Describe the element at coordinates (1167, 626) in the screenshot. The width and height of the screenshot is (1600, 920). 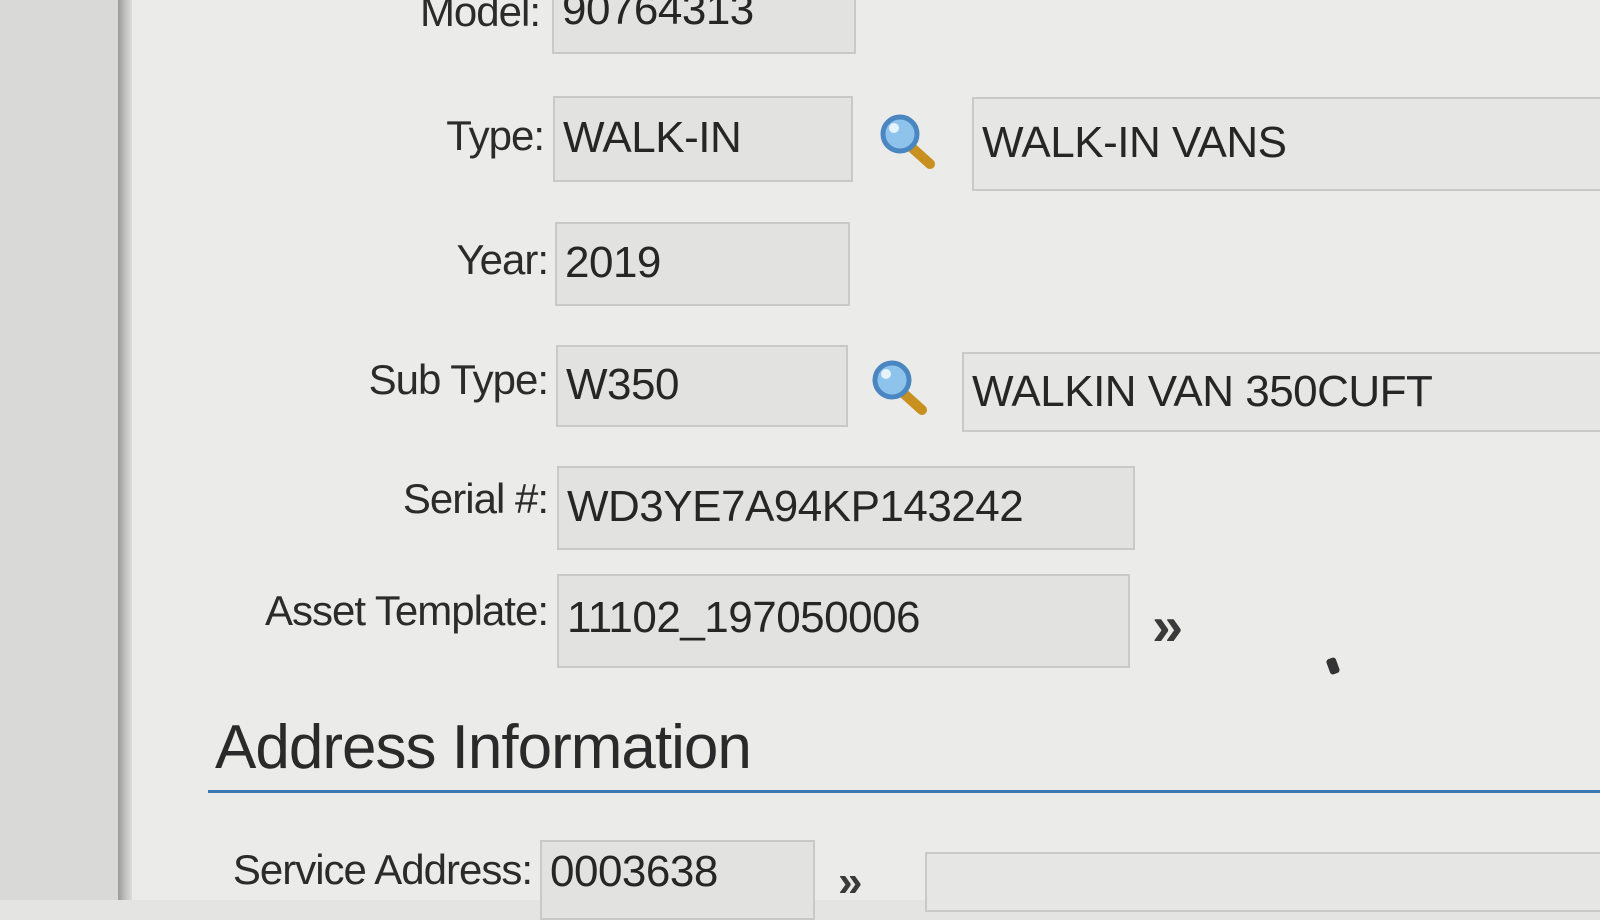
I see `double-chevron-right-icon: »` at that location.